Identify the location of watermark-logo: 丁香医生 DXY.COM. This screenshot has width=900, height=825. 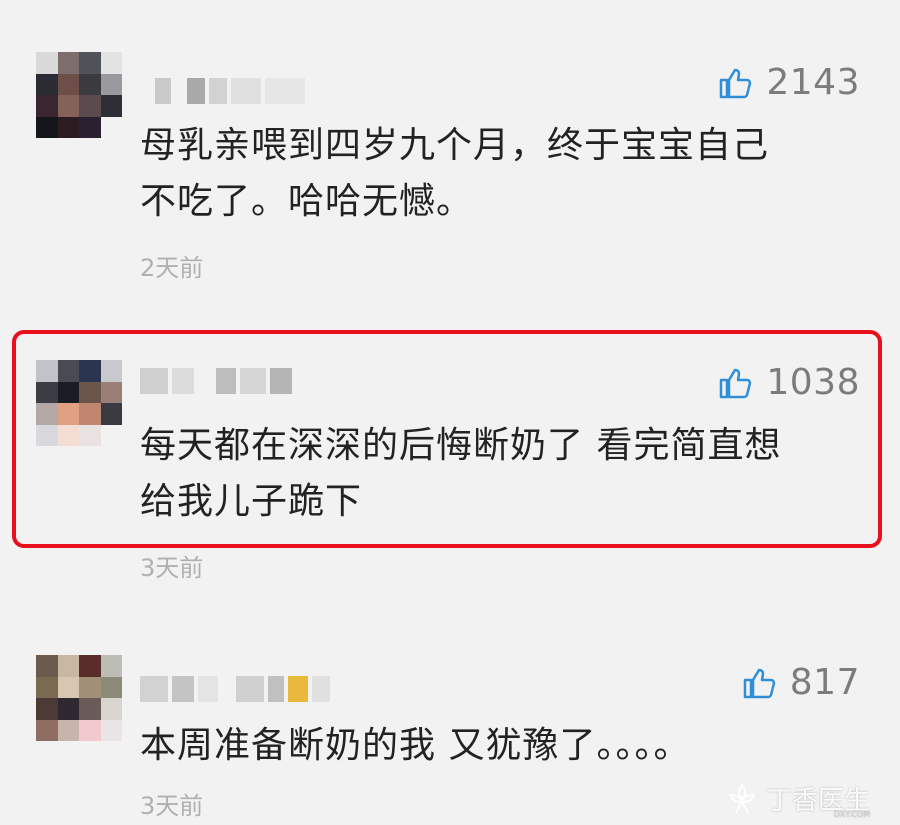
(797, 799).